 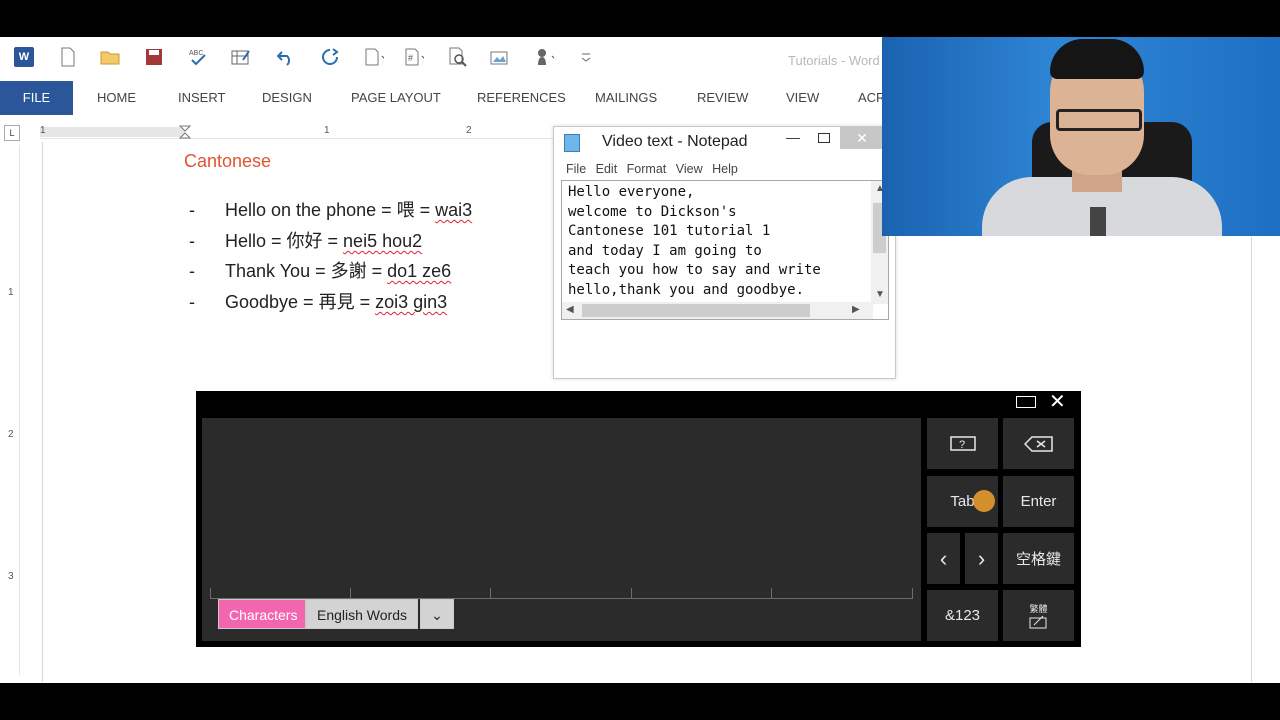 What do you see at coordinates (824, 138) in the screenshot?
I see `maximize-button` at bounding box center [824, 138].